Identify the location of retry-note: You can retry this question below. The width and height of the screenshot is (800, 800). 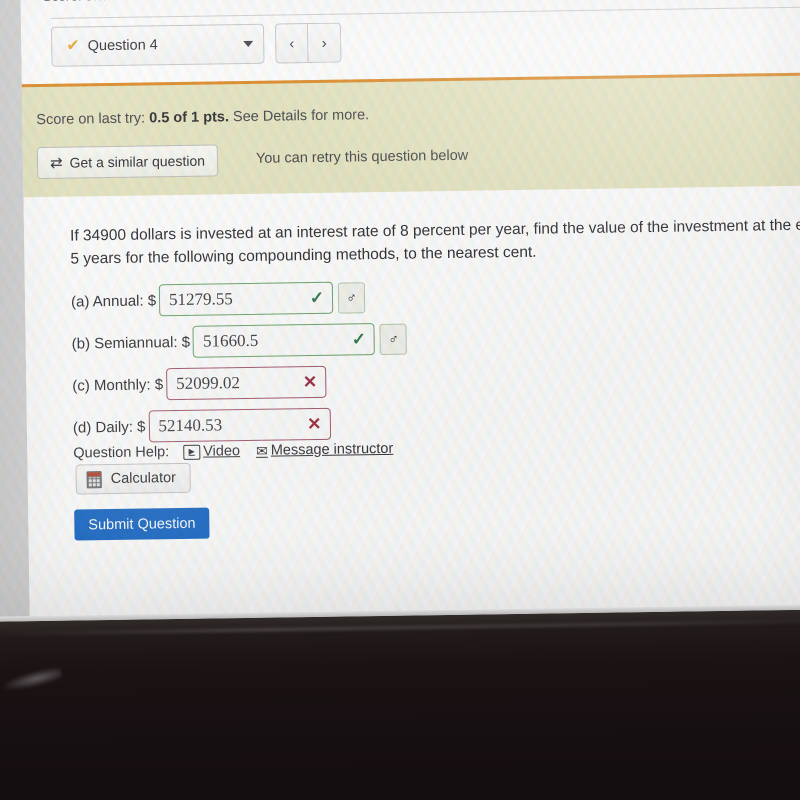
(362, 157).